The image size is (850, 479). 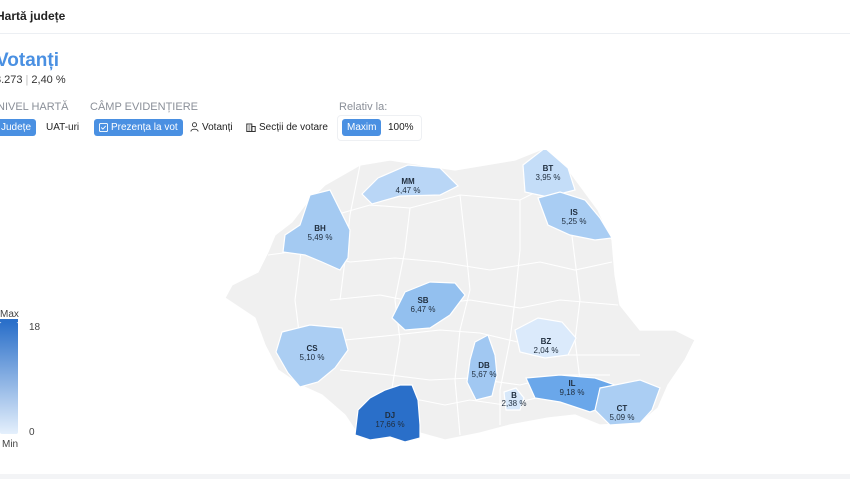 I want to click on county-code-bh: BH, so click(x=320, y=228).